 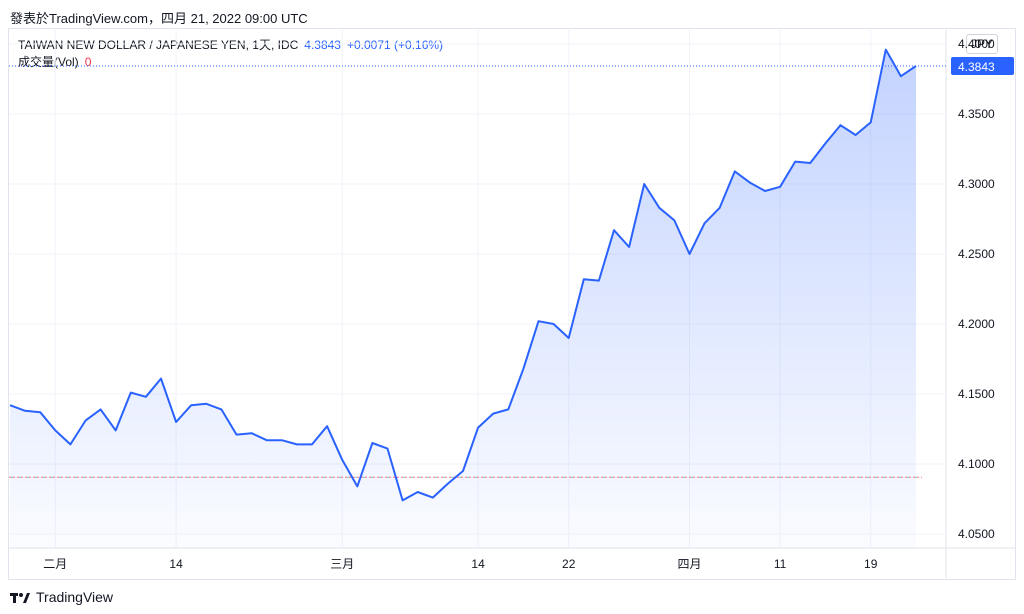 What do you see at coordinates (976, 67) in the screenshot?
I see `last-price-tag-label: 4.3843` at bounding box center [976, 67].